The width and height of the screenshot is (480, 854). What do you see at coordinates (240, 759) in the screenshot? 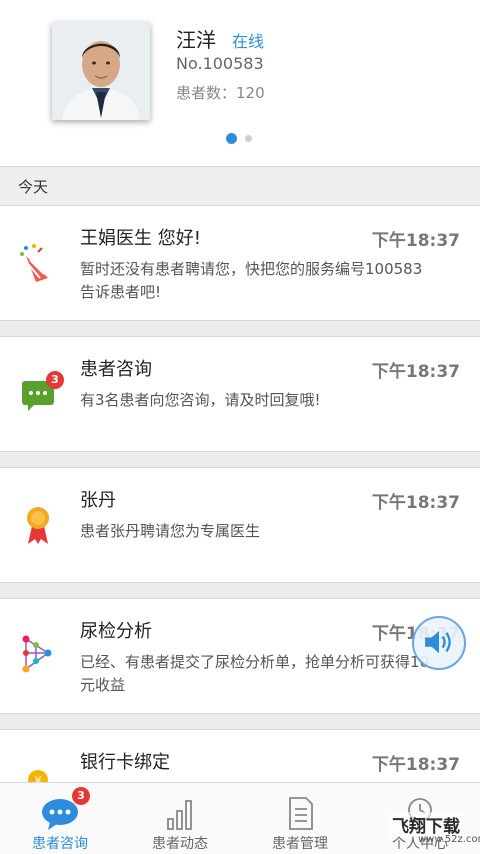
I see `message-card-bank-card: ¥ 银行卡绑定 下午18:37` at bounding box center [240, 759].